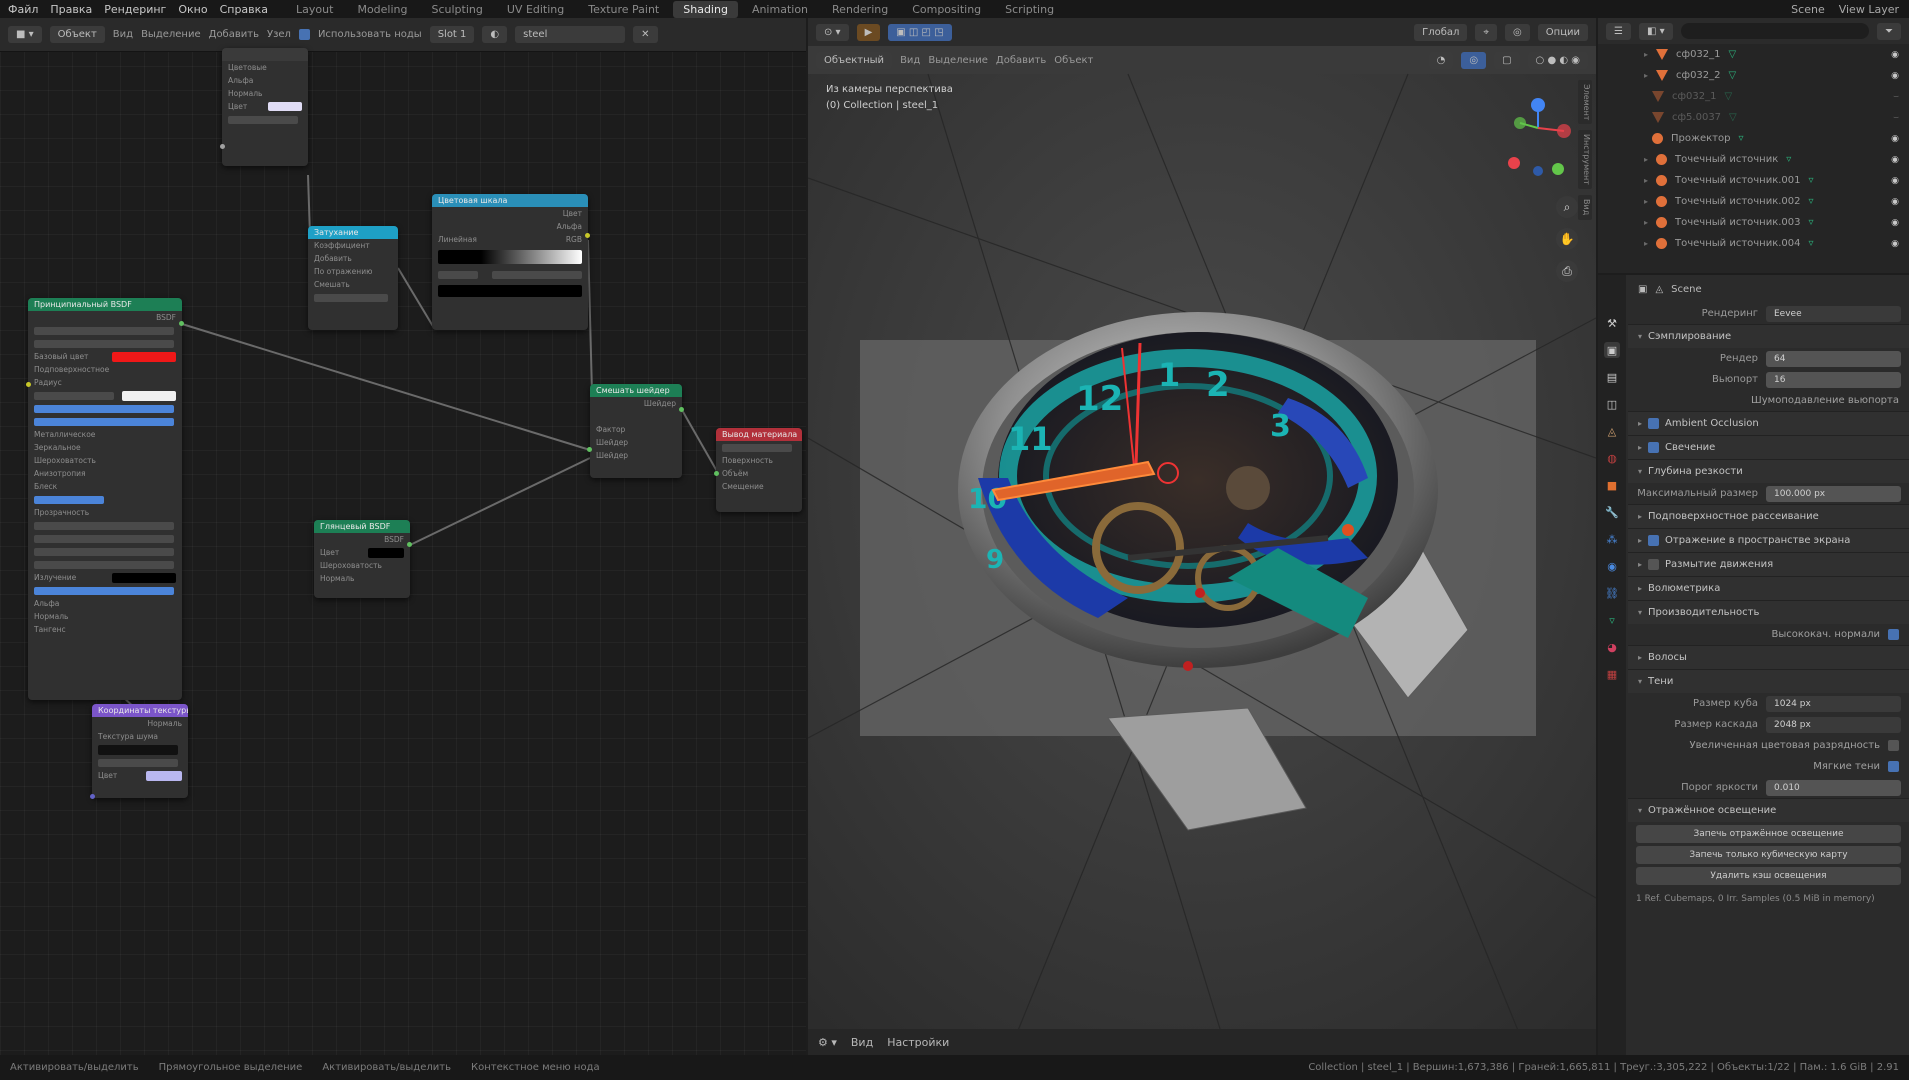  What do you see at coordinates (868, 32) in the screenshot?
I see `play-icon: ▶` at bounding box center [868, 32].